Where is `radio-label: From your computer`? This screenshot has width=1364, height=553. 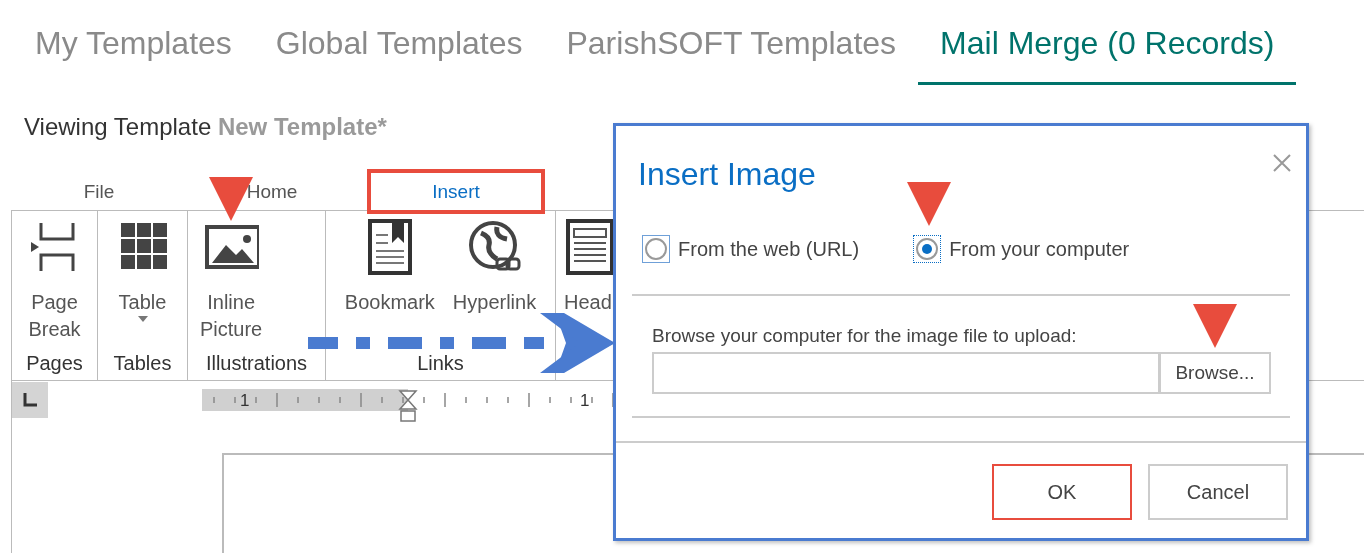
radio-label: From your computer is located at coordinates (1039, 249).